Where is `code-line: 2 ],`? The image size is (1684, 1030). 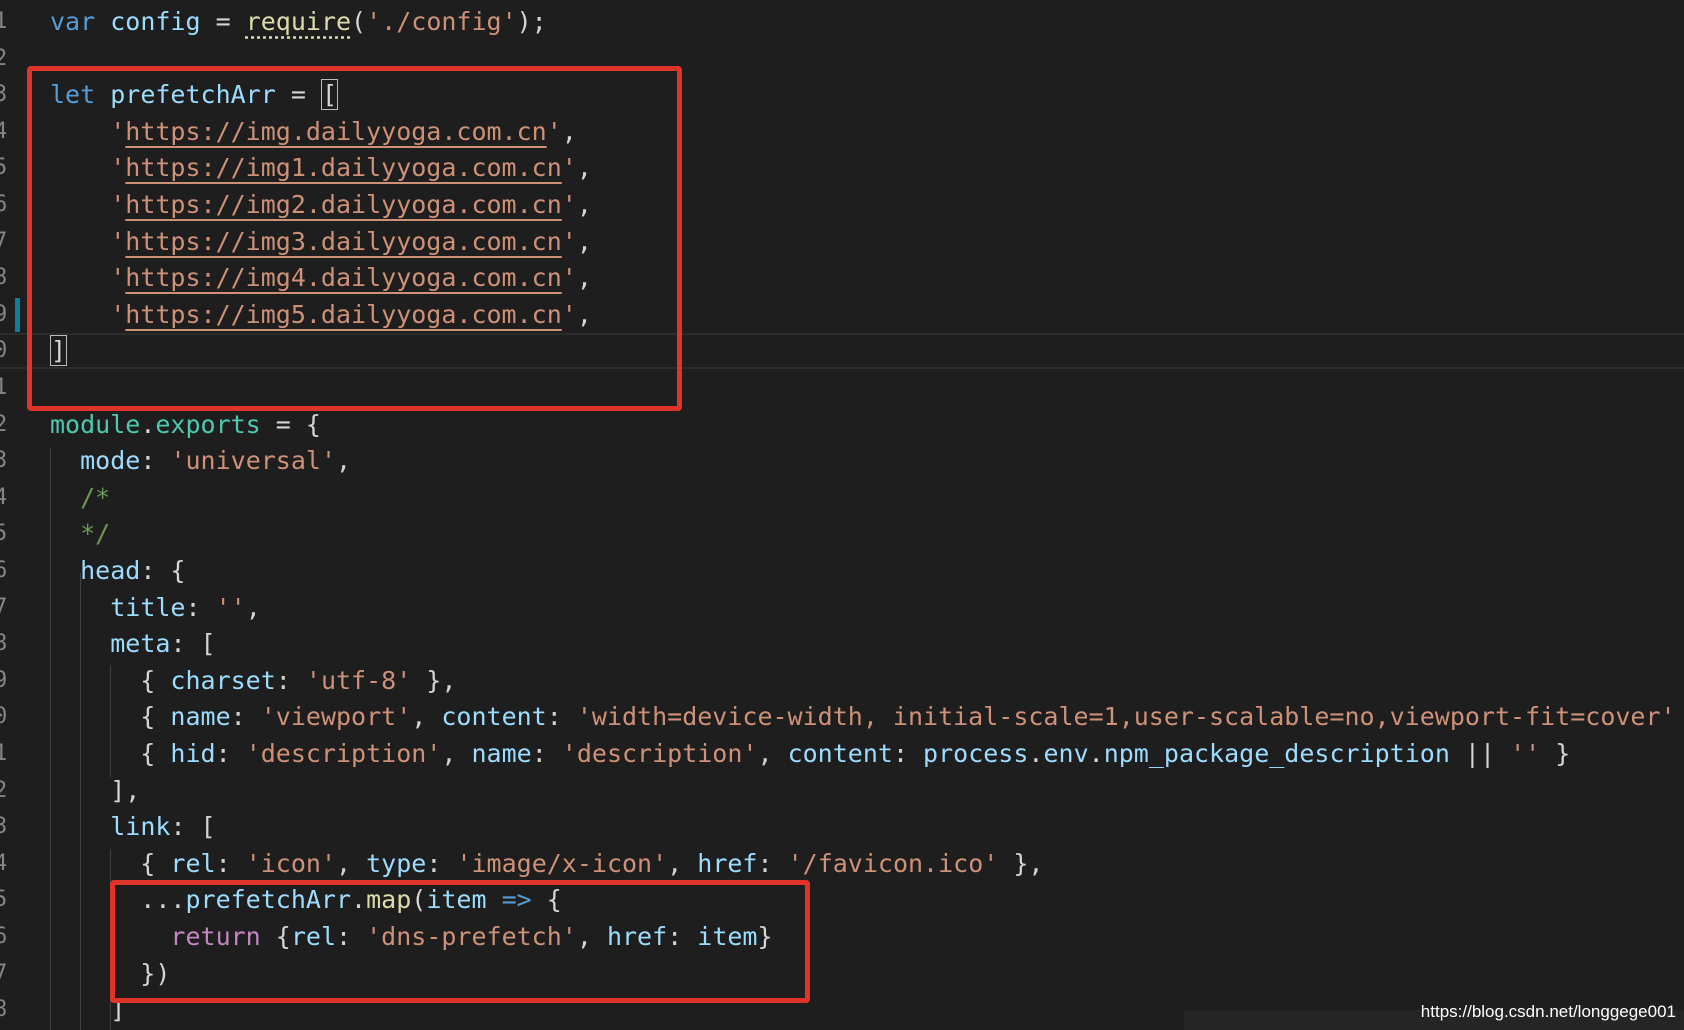
code-line: 2 ], is located at coordinates (842, 791).